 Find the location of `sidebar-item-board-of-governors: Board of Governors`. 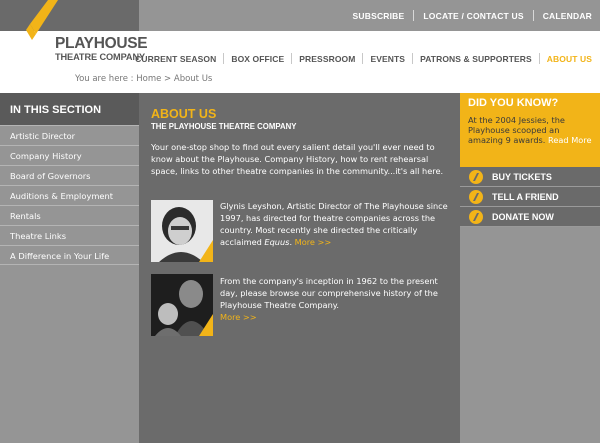

sidebar-item-board-of-governors: Board of Governors is located at coordinates (69, 175).